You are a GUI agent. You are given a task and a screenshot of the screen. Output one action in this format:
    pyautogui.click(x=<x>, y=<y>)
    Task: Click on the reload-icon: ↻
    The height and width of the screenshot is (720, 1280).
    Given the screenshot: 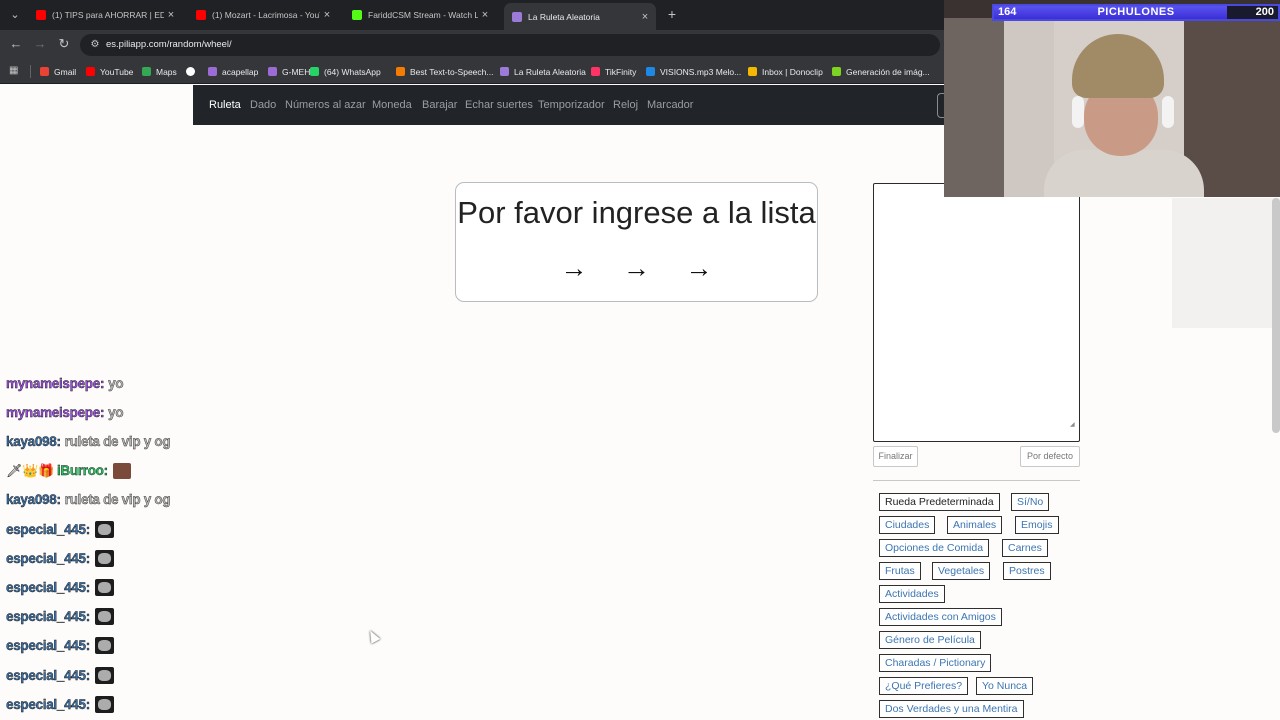 What is the action you would take?
    pyautogui.click(x=64, y=44)
    